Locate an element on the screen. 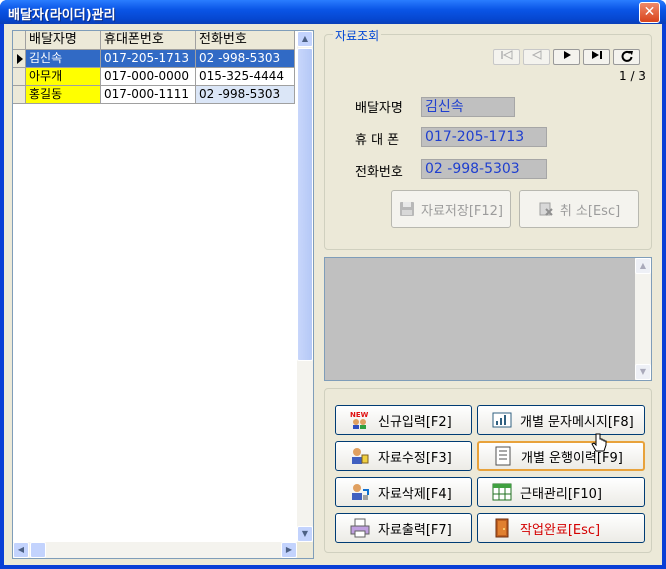 The width and height of the screenshot is (666, 569). next-record-button is located at coordinates (566, 57).